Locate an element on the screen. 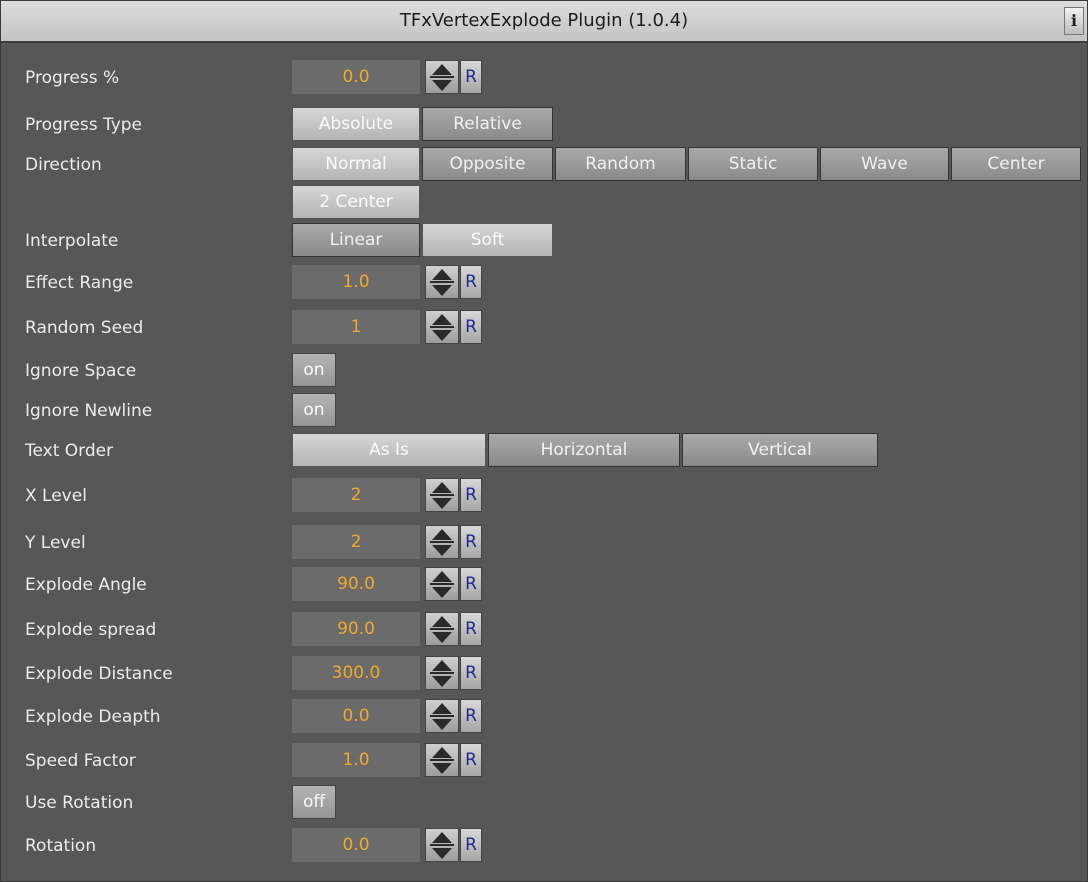 This screenshot has height=882, width=1088. title-bar: TFxVertexExplode Plugin (1.0.4) i is located at coordinates (544, 22).